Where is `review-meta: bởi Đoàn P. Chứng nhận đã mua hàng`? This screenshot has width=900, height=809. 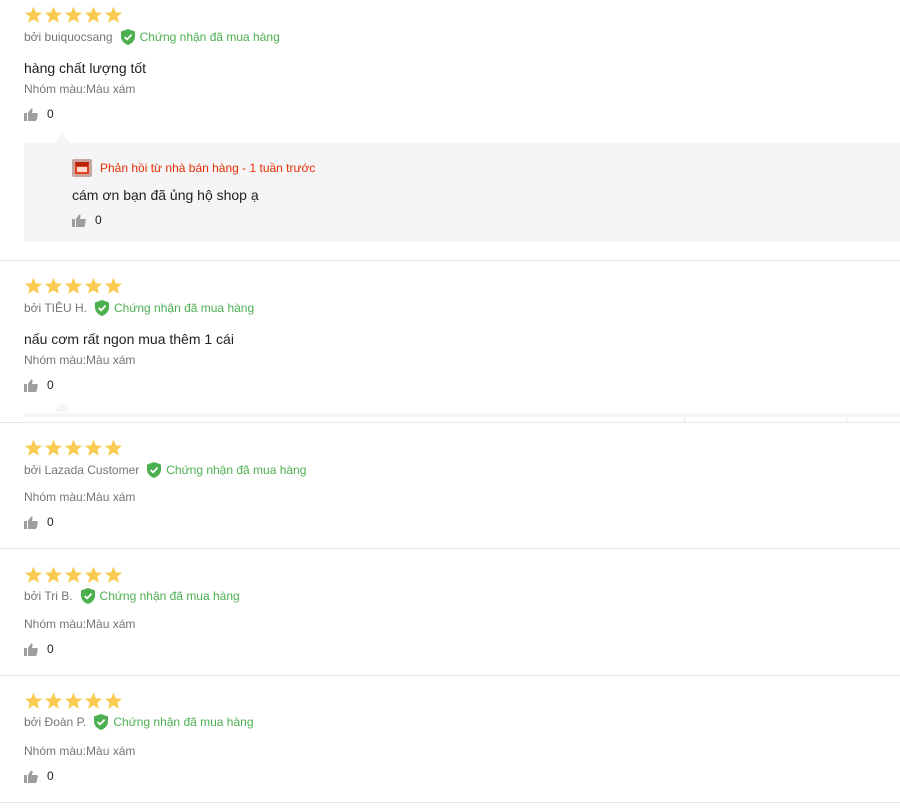
review-meta: bởi Đoàn P. Chứng nhận đã mua hàng is located at coordinates (139, 722).